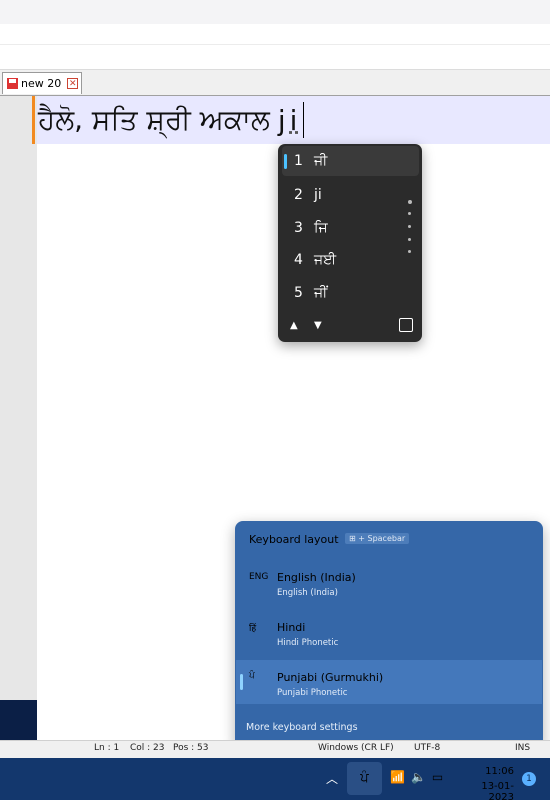 The width and height of the screenshot is (550, 803). What do you see at coordinates (275, 749) in the screenshot?
I see `status-bar` at bounding box center [275, 749].